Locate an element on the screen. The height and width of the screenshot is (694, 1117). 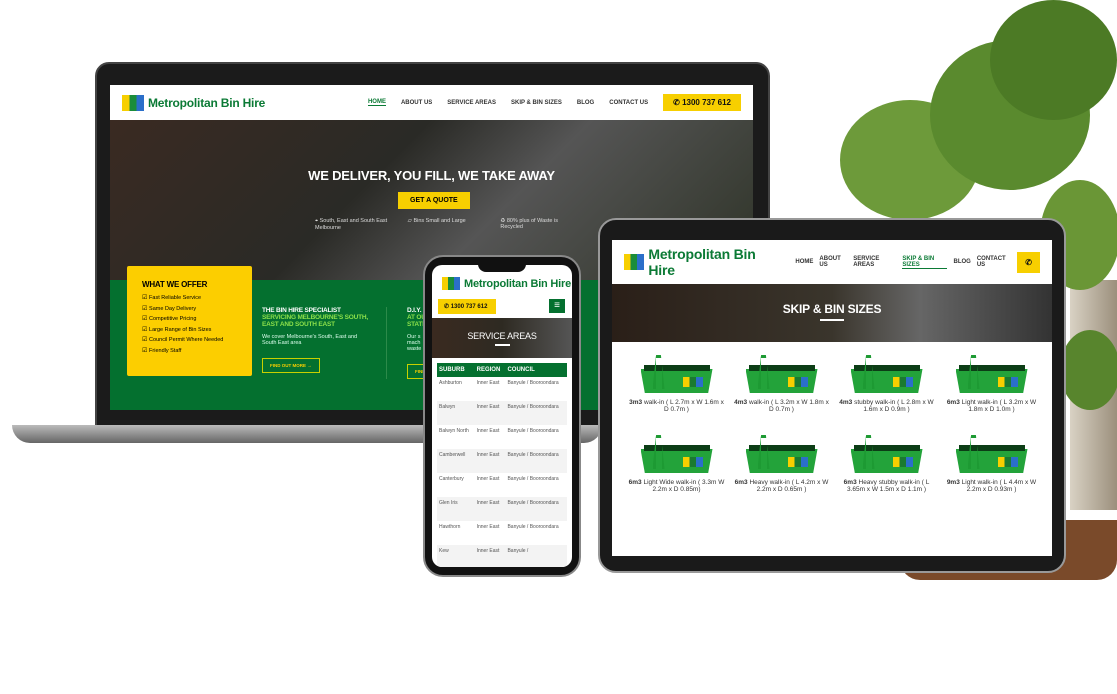
table-row: Kew Inner East Banyule / is located at coordinates (502, 556).